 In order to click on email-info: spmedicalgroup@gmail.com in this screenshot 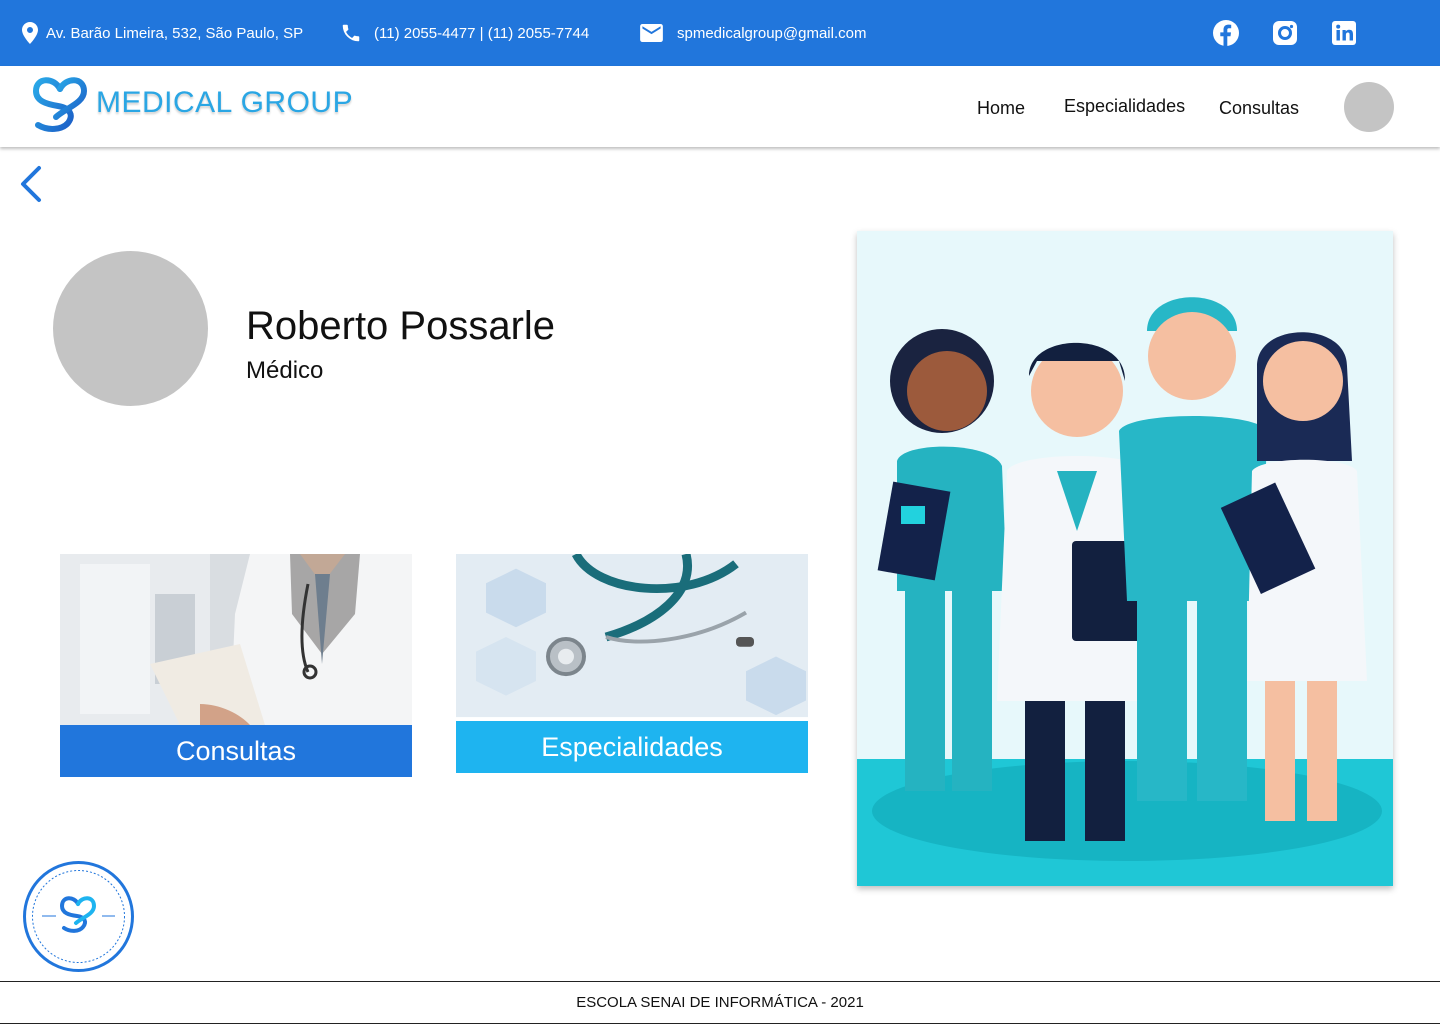, I will do `click(753, 33)`.